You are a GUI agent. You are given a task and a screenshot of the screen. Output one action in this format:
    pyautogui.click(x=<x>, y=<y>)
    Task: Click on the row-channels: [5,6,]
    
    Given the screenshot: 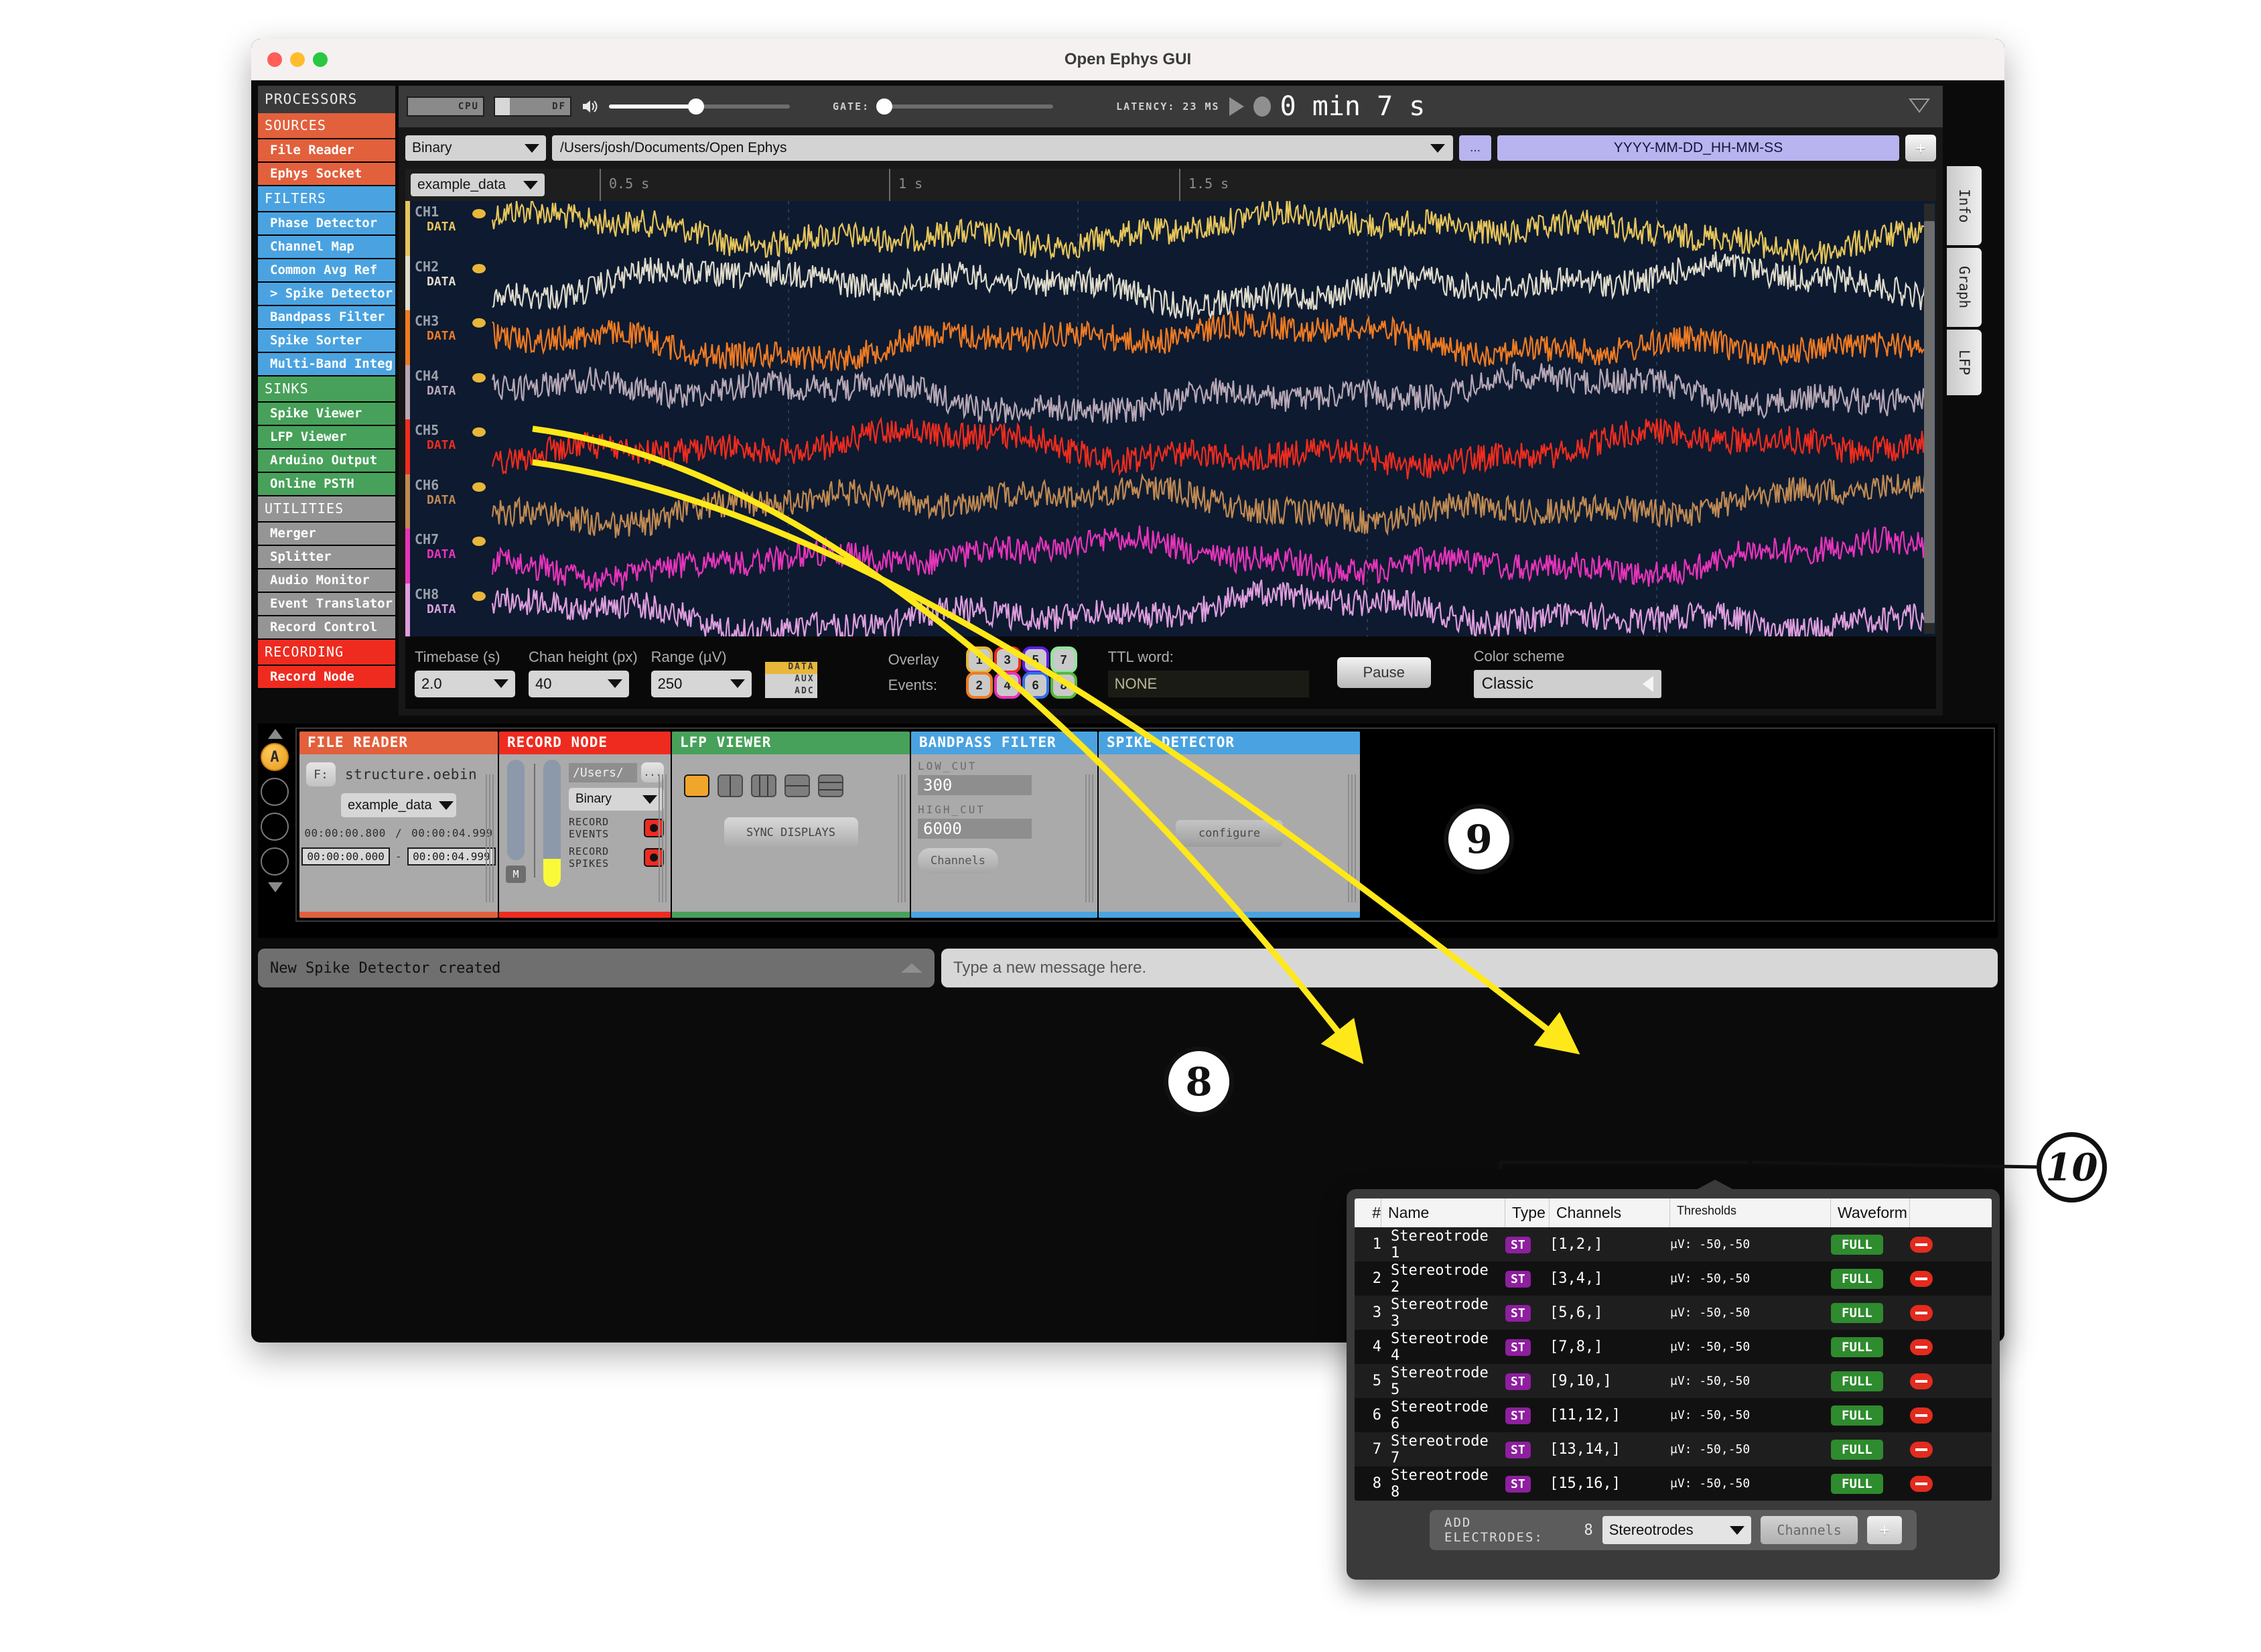 What is the action you would take?
    pyautogui.click(x=1610, y=1312)
    